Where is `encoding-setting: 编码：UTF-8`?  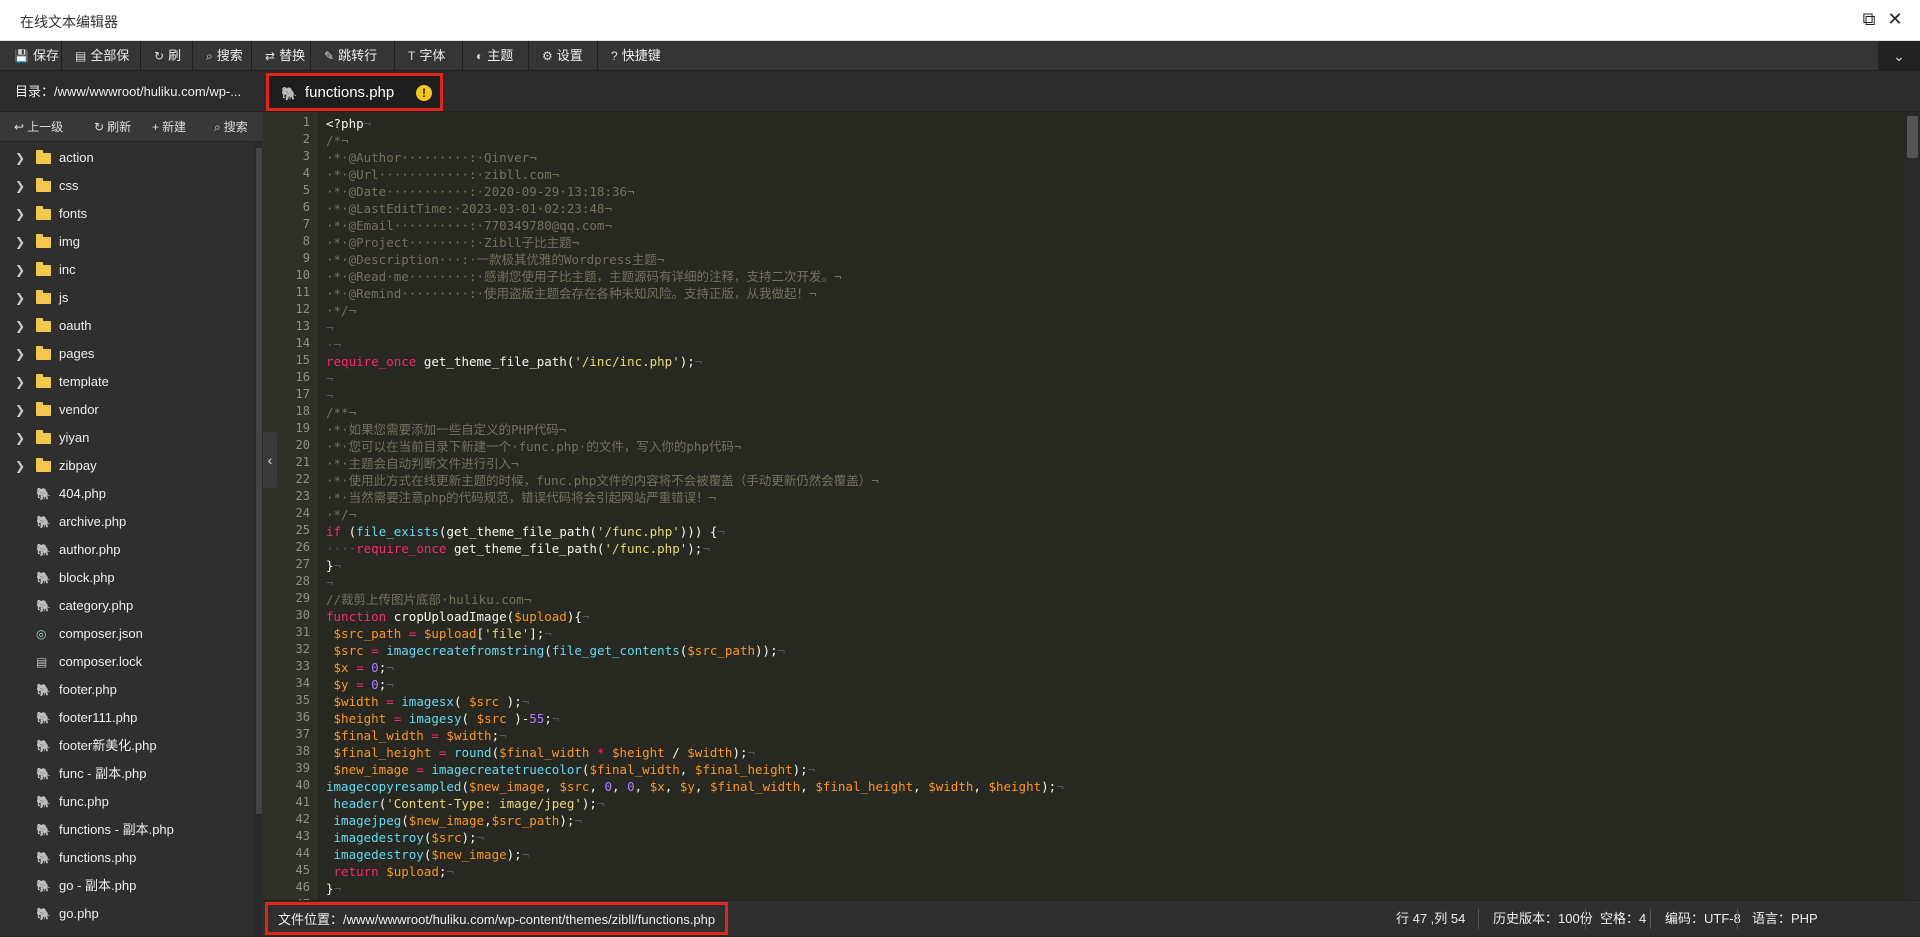
encoding-setting: 编码：UTF-8 is located at coordinates (1703, 919).